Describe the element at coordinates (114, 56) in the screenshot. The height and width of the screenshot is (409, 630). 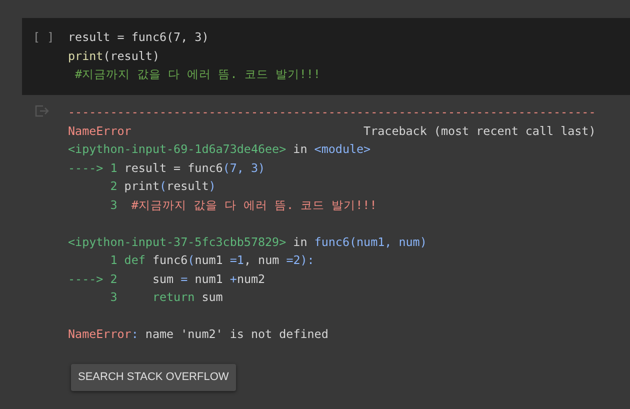
I see `code-line: print(result)` at that location.